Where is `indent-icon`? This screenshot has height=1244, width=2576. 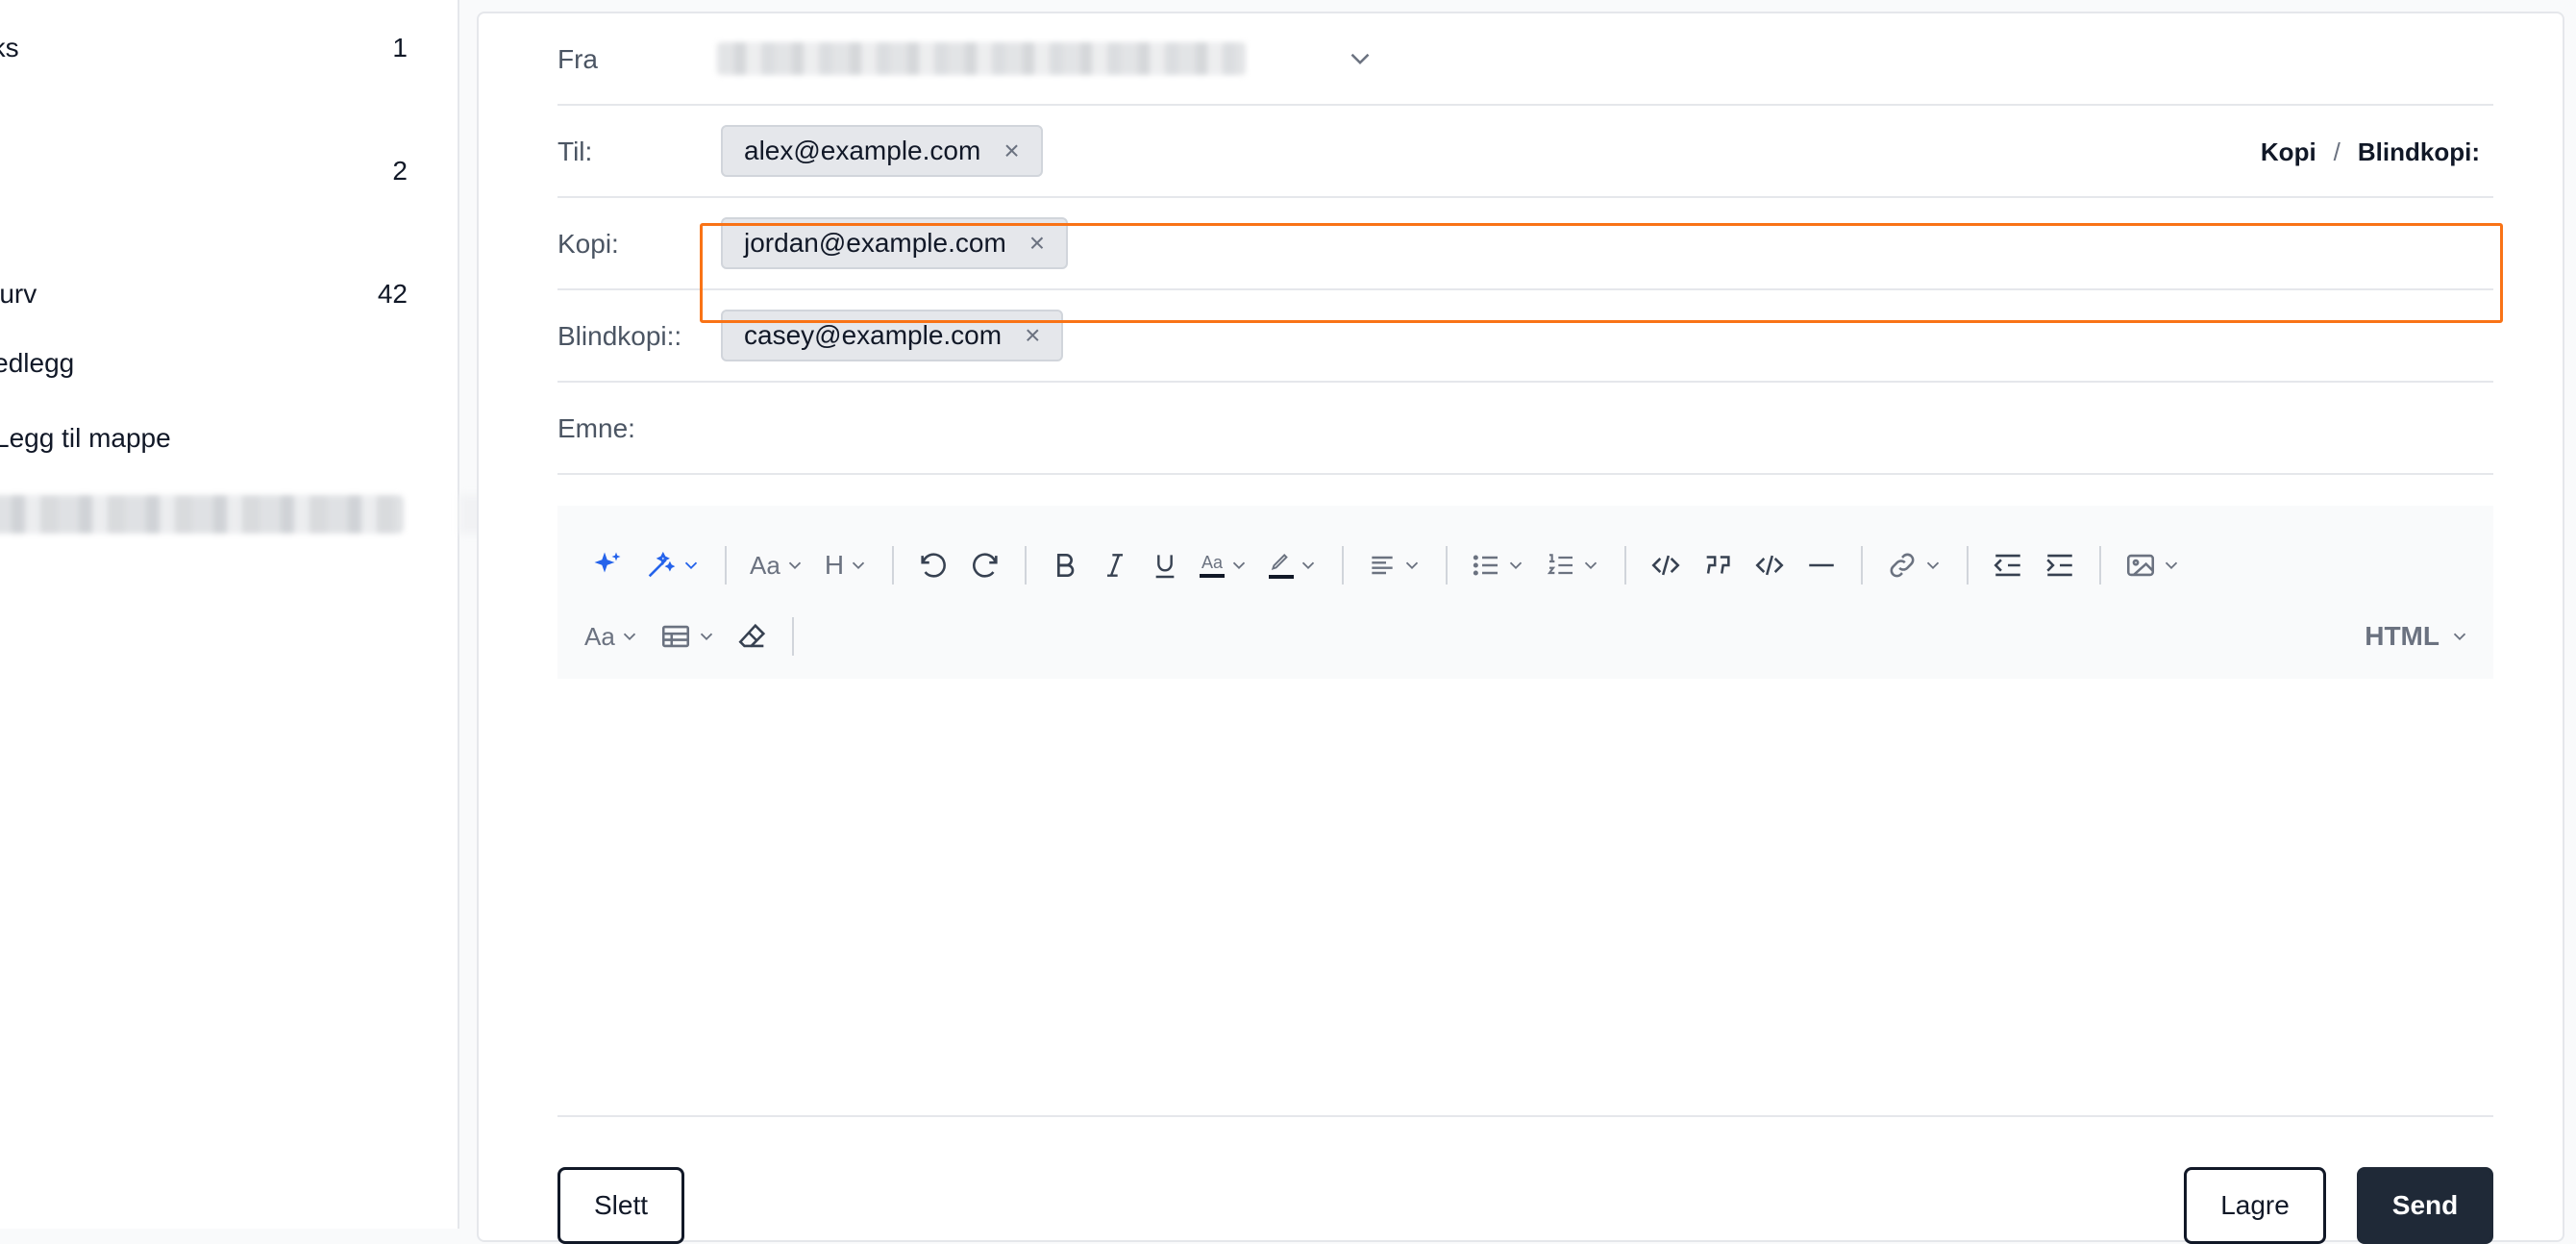 indent-icon is located at coordinates (2059, 565).